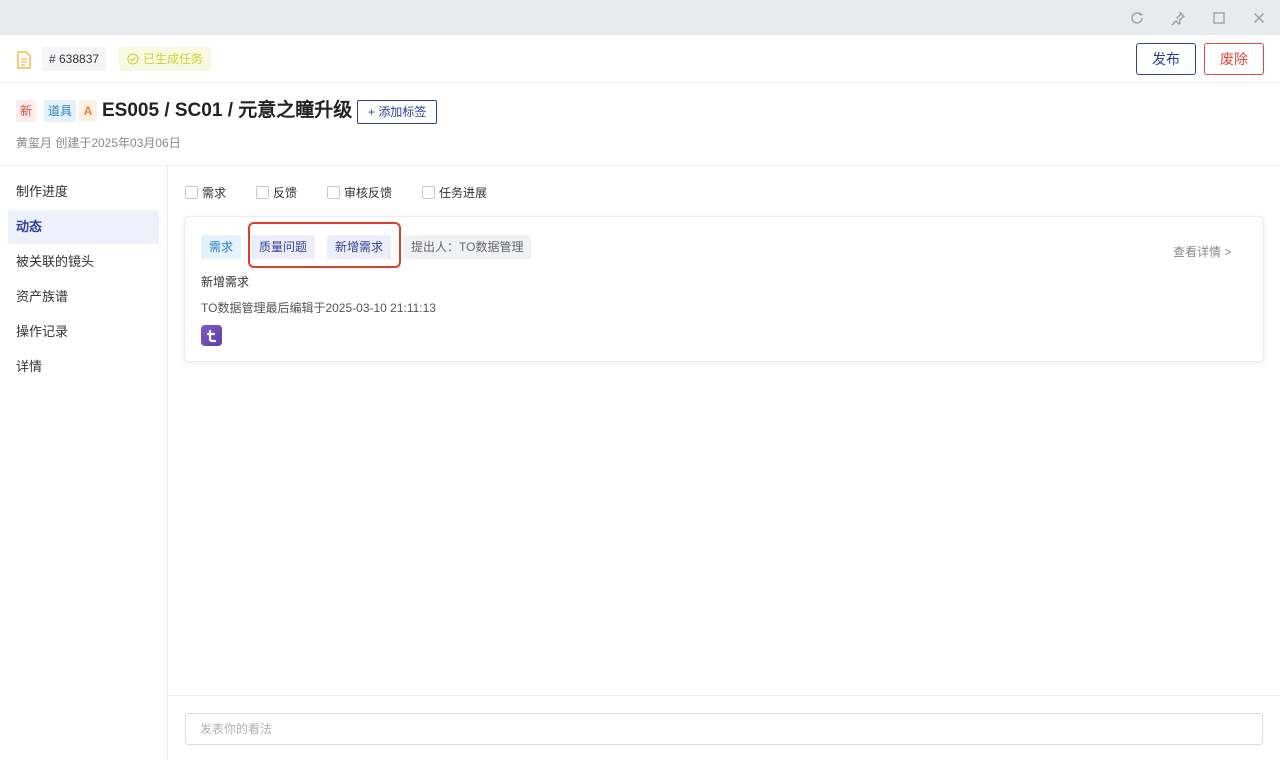  I want to click on activity-filters: 需求 反馈 审核反馈 任务进展, so click(351, 192).